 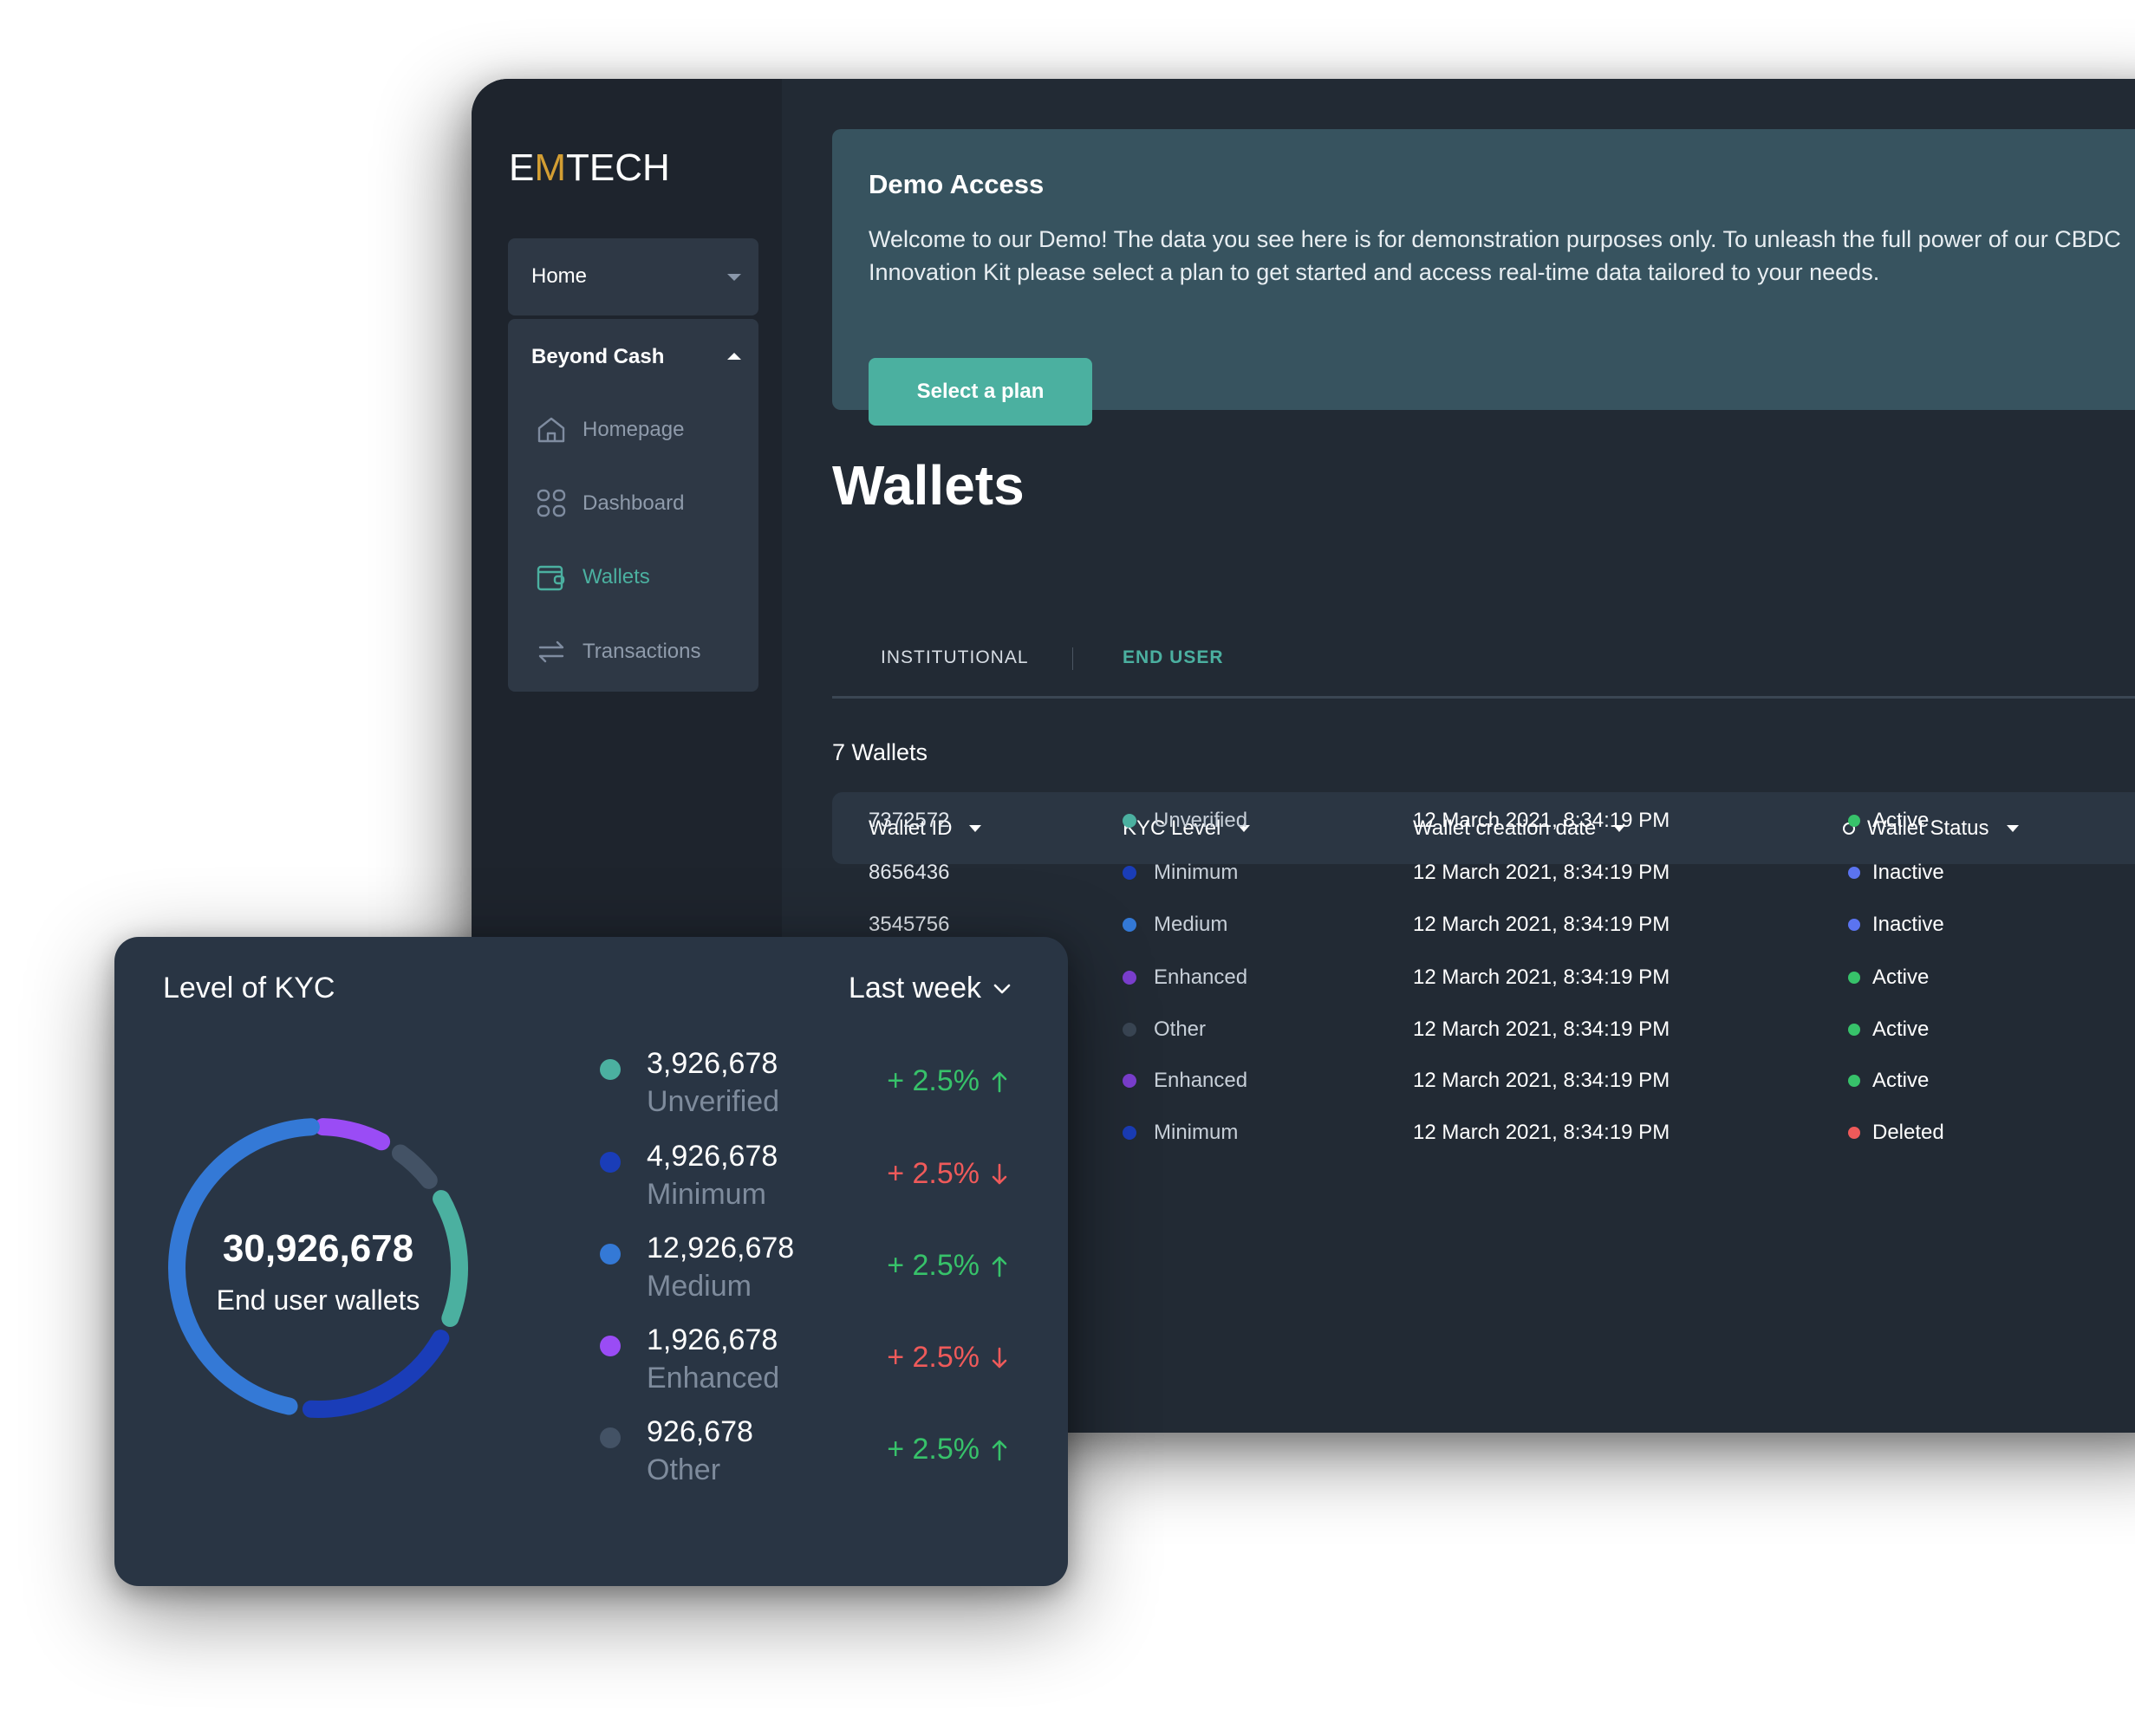 What do you see at coordinates (522, 167) in the screenshot?
I see `logo-text-e: E` at bounding box center [522, 167].